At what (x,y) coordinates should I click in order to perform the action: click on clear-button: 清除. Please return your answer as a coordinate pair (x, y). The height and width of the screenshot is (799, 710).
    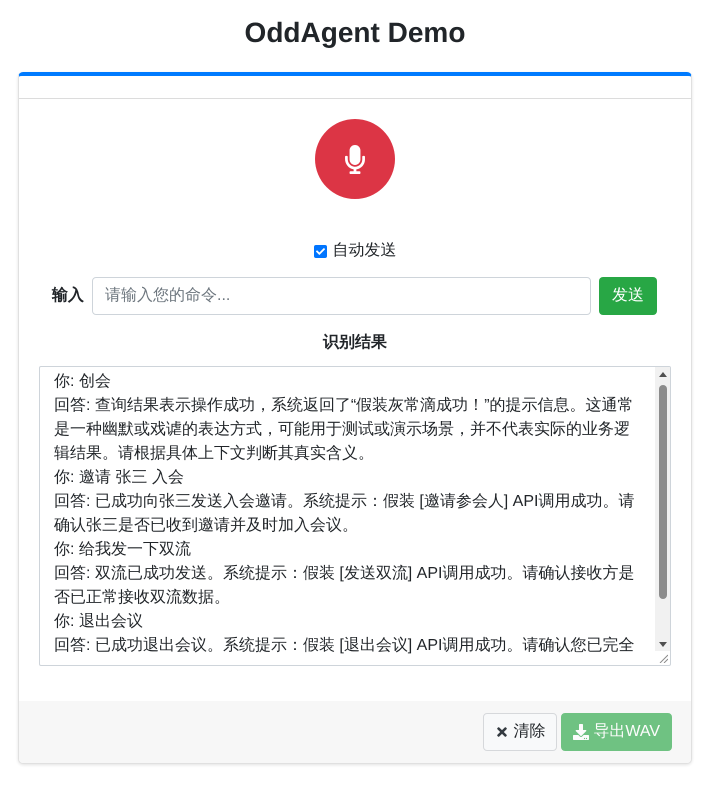
    Looking at the image, I should click on (520, 732).